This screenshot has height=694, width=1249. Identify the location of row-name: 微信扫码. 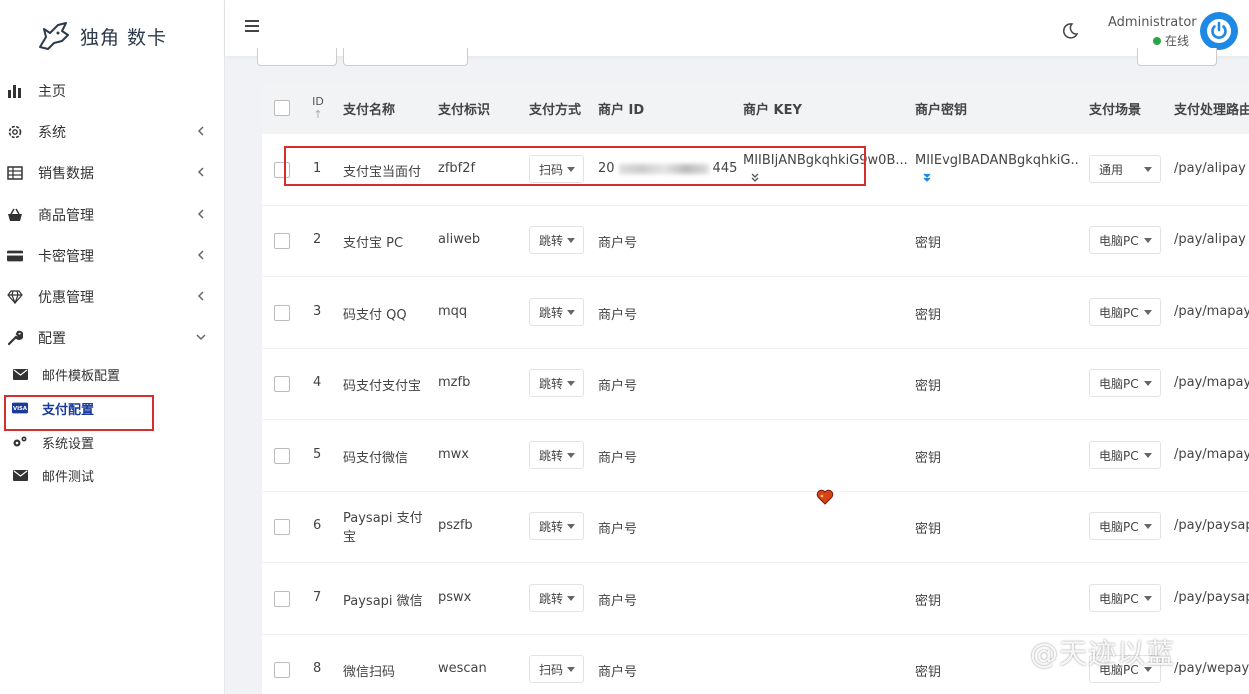
(369, 672).